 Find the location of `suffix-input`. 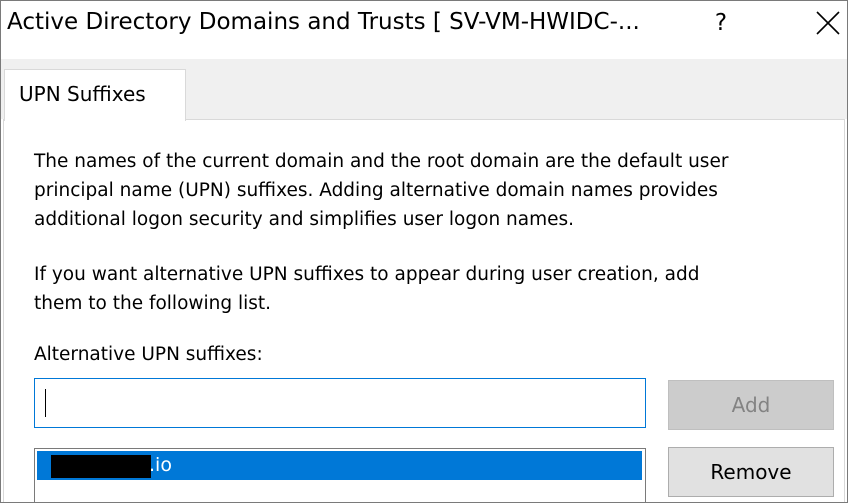

suffix-input is located at coordinates (340, 403).